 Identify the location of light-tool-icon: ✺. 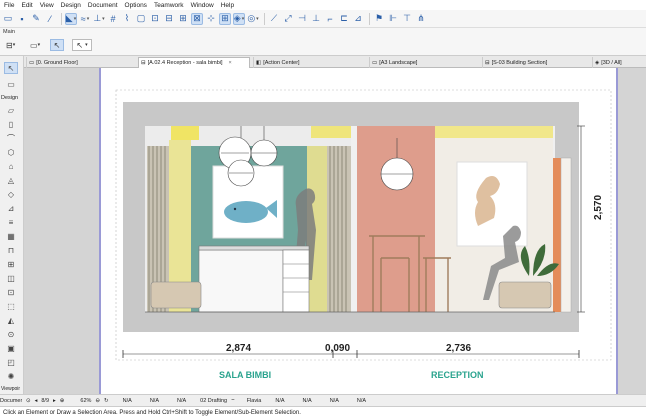
(11, 376).